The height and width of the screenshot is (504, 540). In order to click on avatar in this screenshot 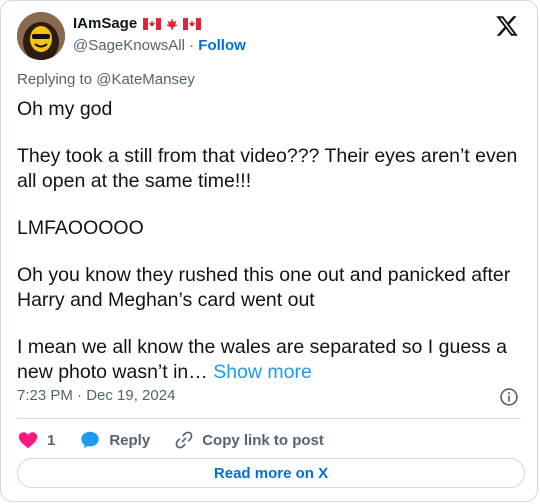, I will do `click(41, 36)`.